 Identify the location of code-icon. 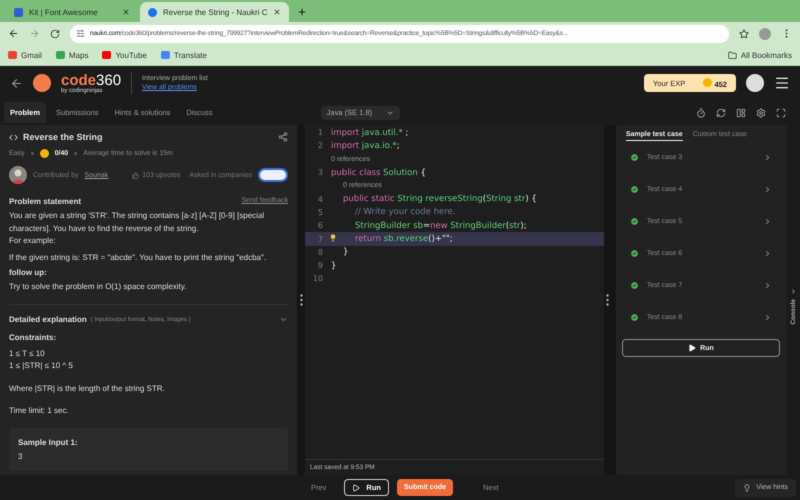
(13, 137).